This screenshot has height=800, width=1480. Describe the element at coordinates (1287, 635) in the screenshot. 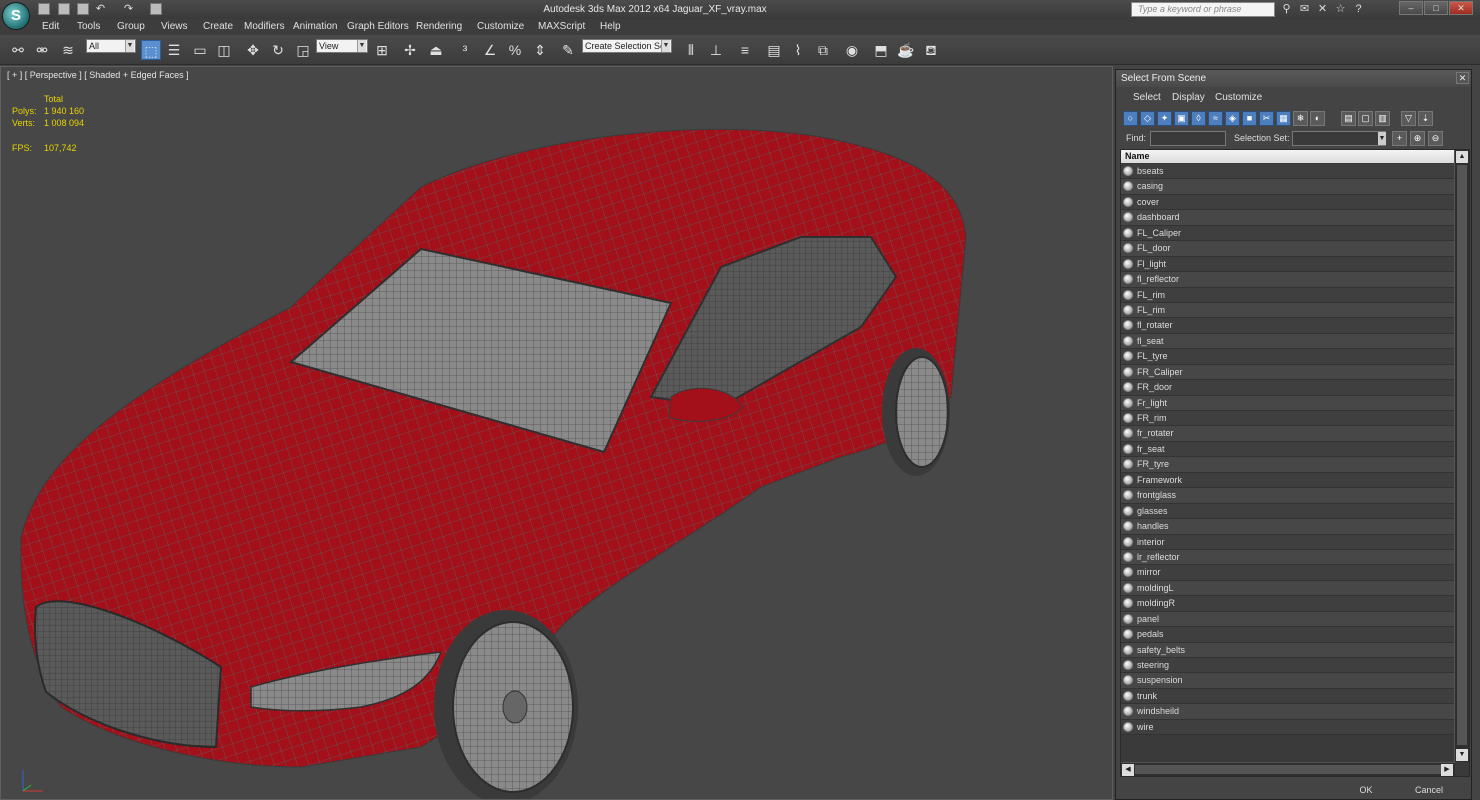

I see `list-item: pedals` at that location.